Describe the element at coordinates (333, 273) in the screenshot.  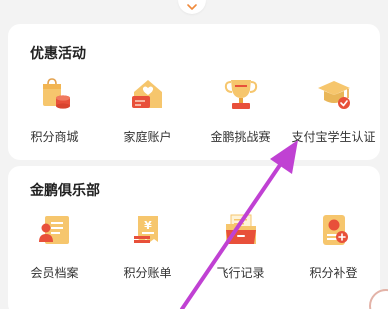
I see `points-supplement-label: 积分补登` at that location.